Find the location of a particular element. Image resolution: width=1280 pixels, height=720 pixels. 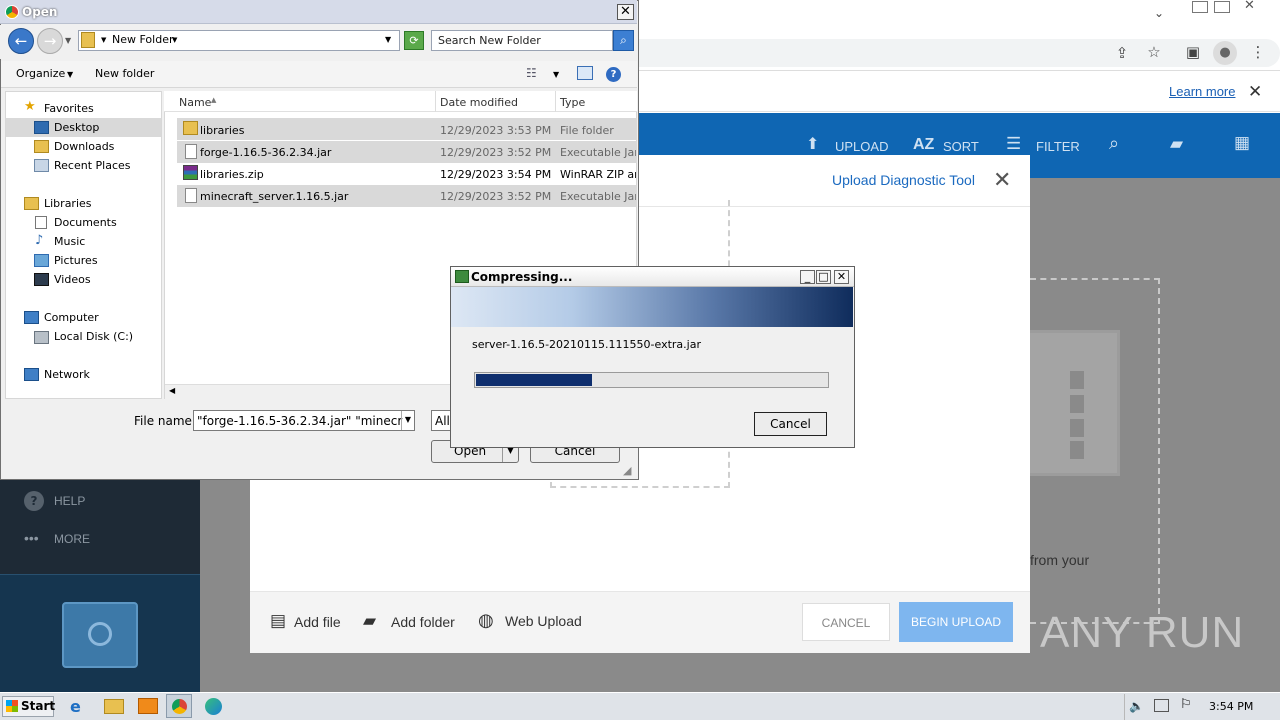

browser-menu-icon: ⋮ is located at coordinates (1258, 52).